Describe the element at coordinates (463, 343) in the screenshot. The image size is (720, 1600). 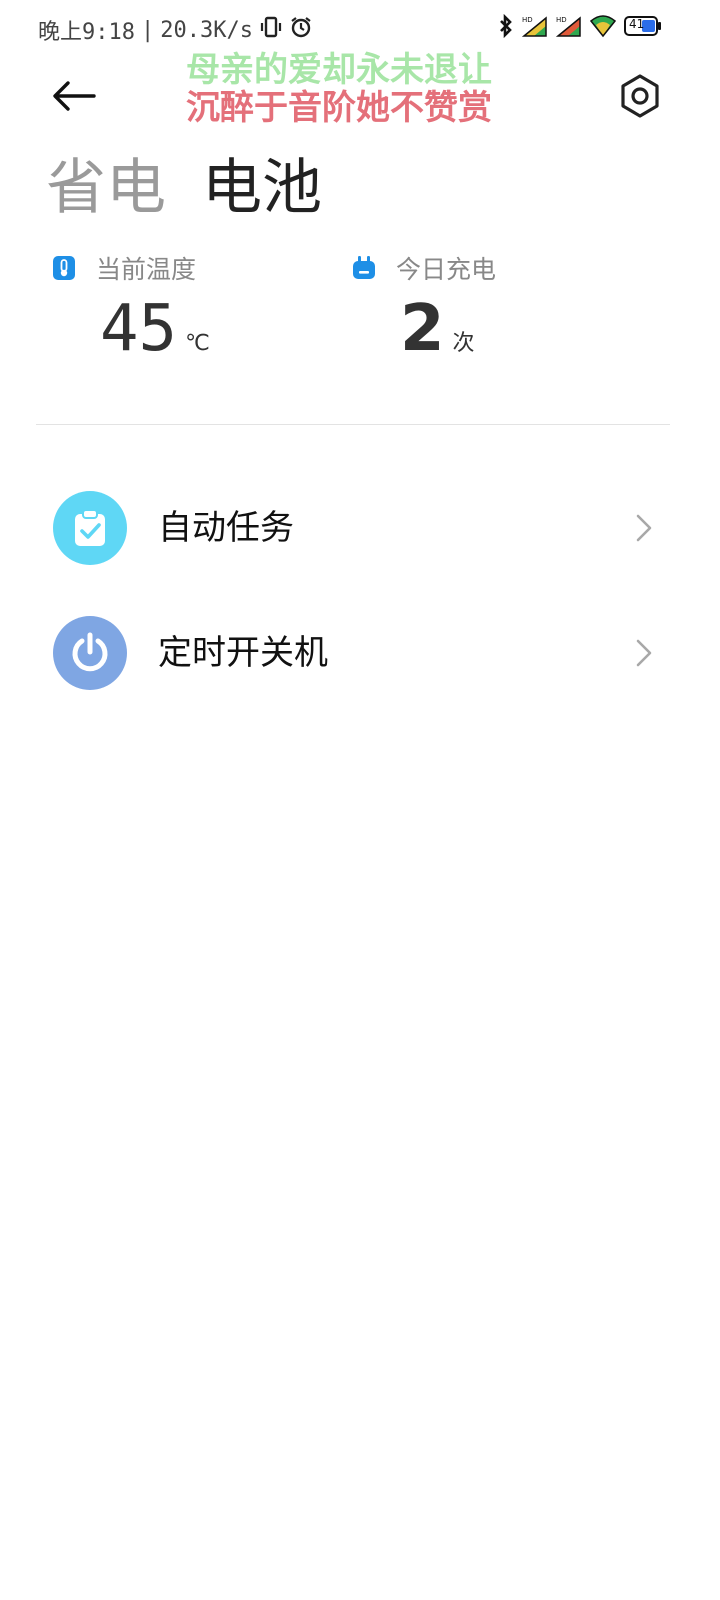
I see `charge-unit: 次` at that location.